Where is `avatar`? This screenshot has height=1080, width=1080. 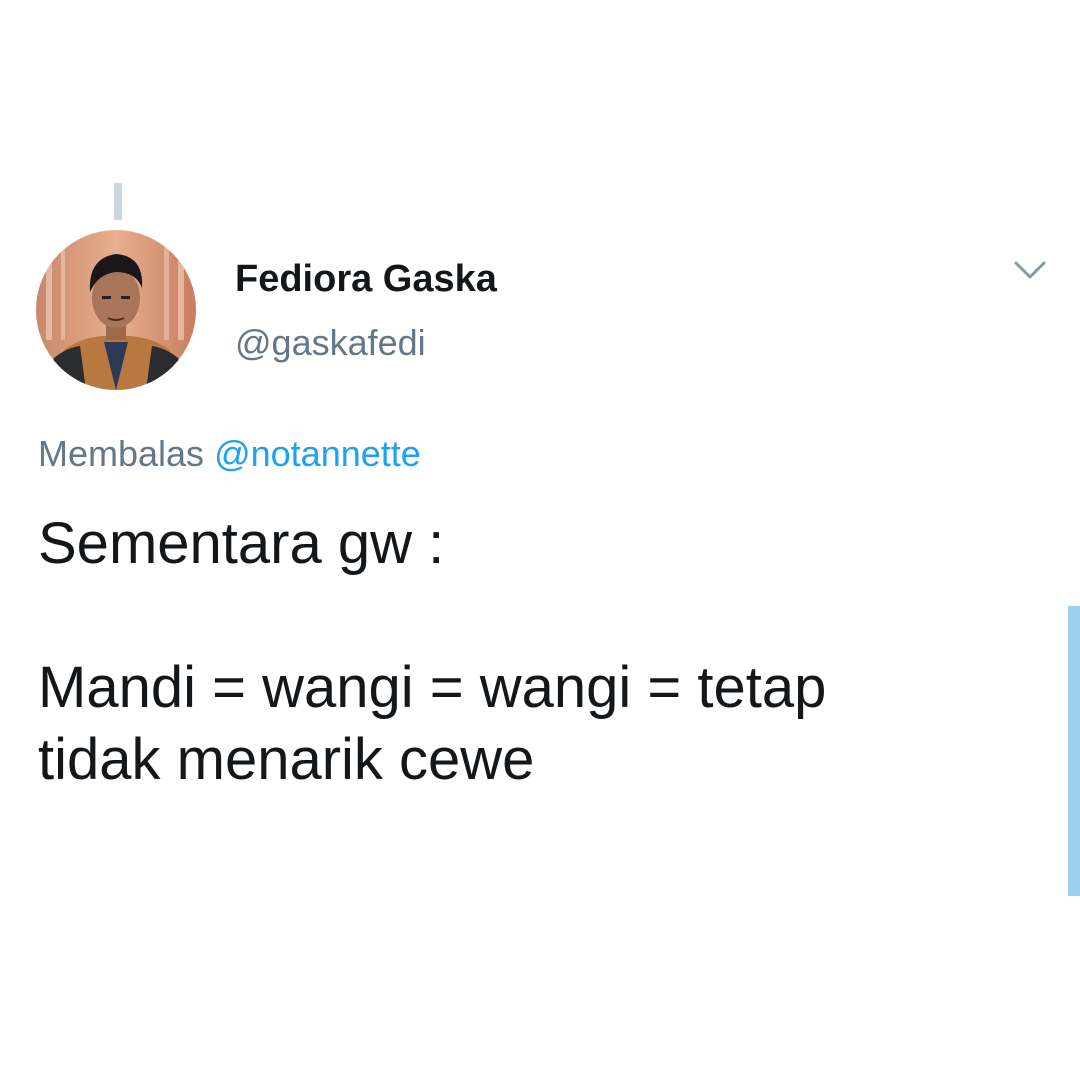 avatar is located at coordinates (116, 310).